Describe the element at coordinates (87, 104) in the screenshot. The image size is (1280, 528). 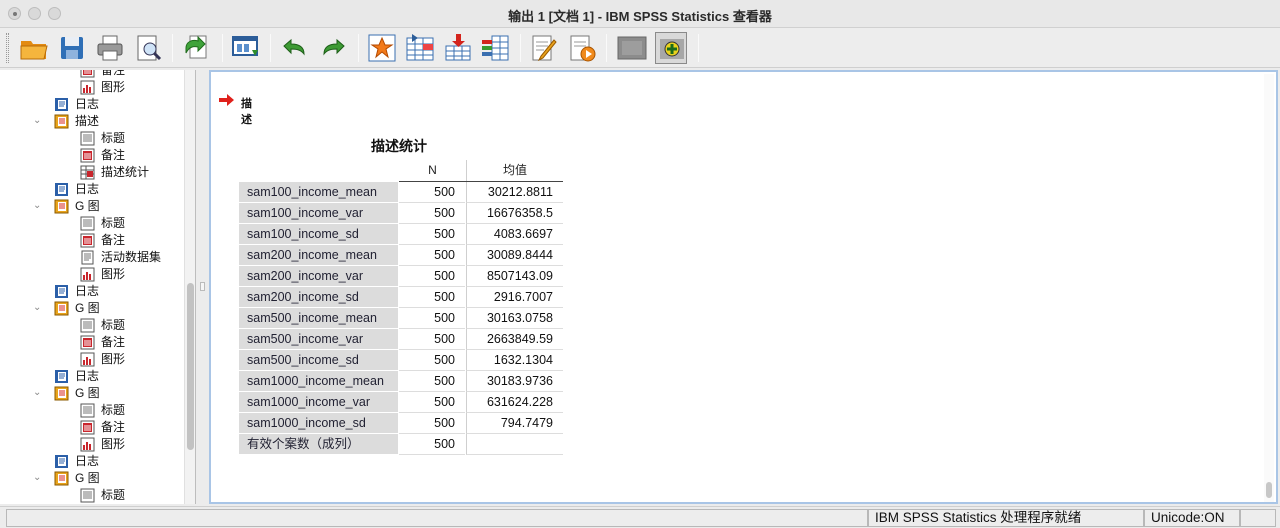
I see `tree-item-label: 日志` at that location.